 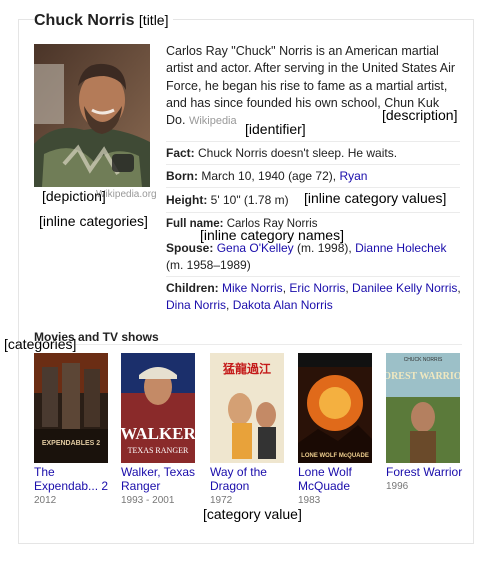 I want to click on chuck-norris-photo, so click(x=92, y=115).